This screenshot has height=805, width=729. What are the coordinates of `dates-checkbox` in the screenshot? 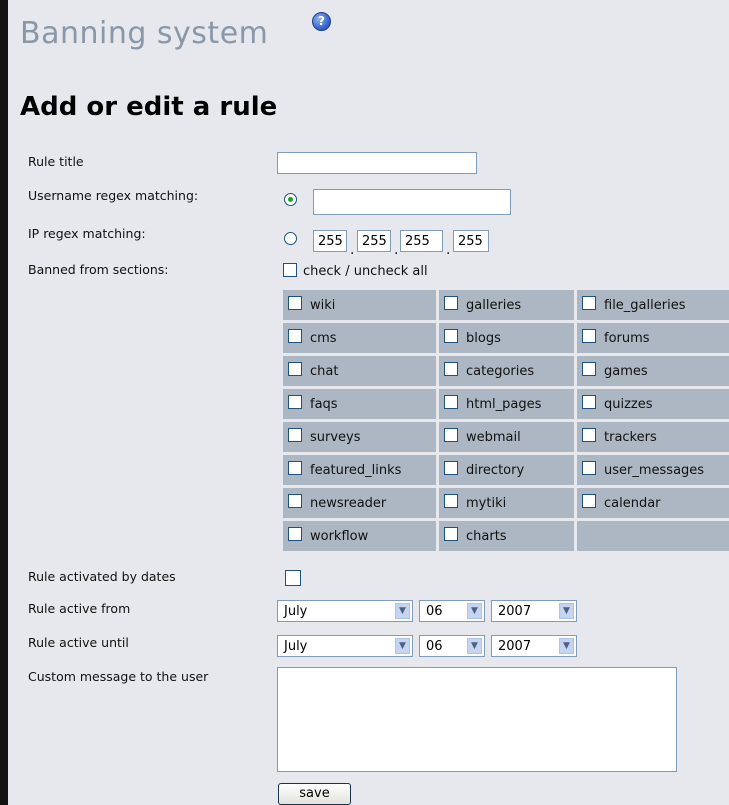 It's located at (293, 578).